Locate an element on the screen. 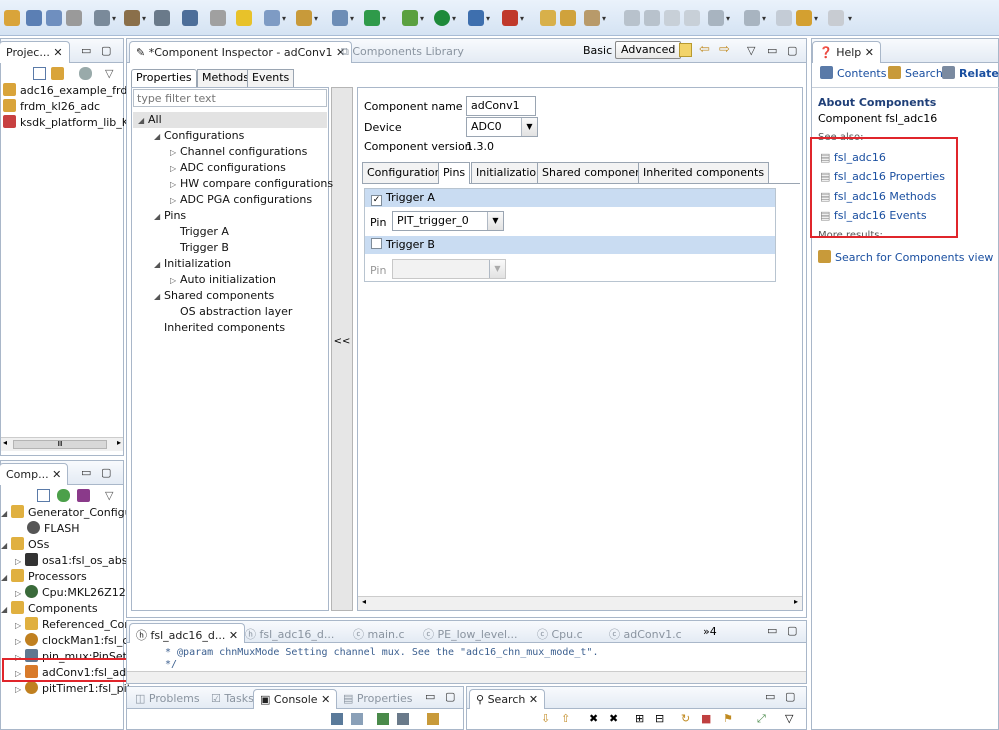 Image resolution: width=999 pixels, height=730 pixels. stop-icon is located at coordinates (510, 18).